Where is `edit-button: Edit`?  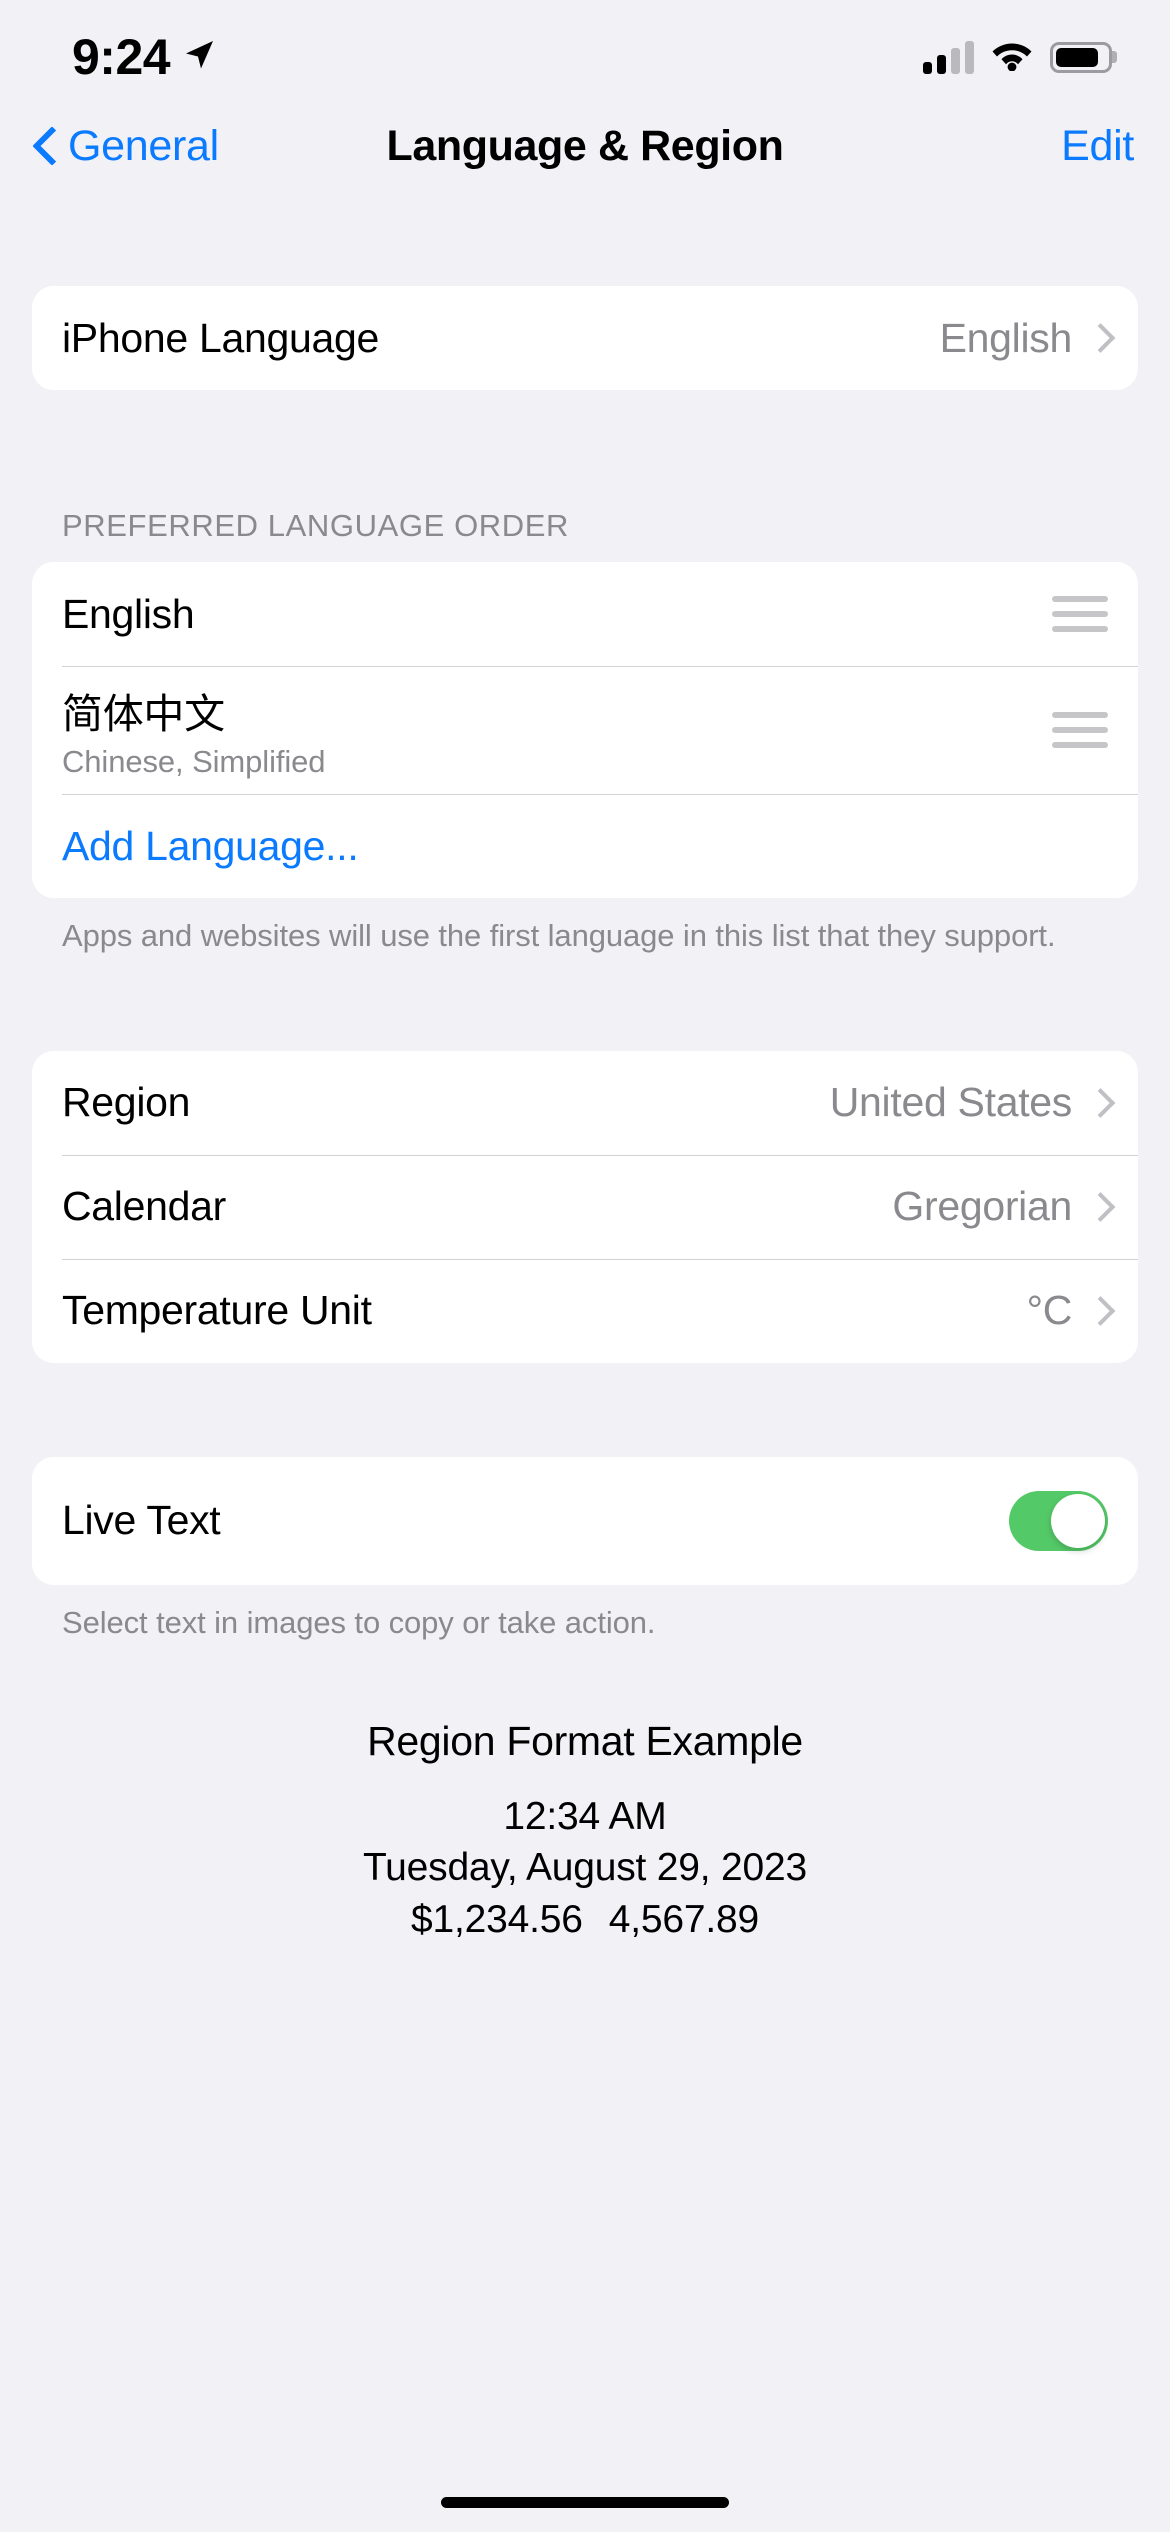
edit-button: Edit is located at coordinates (1097, 146).